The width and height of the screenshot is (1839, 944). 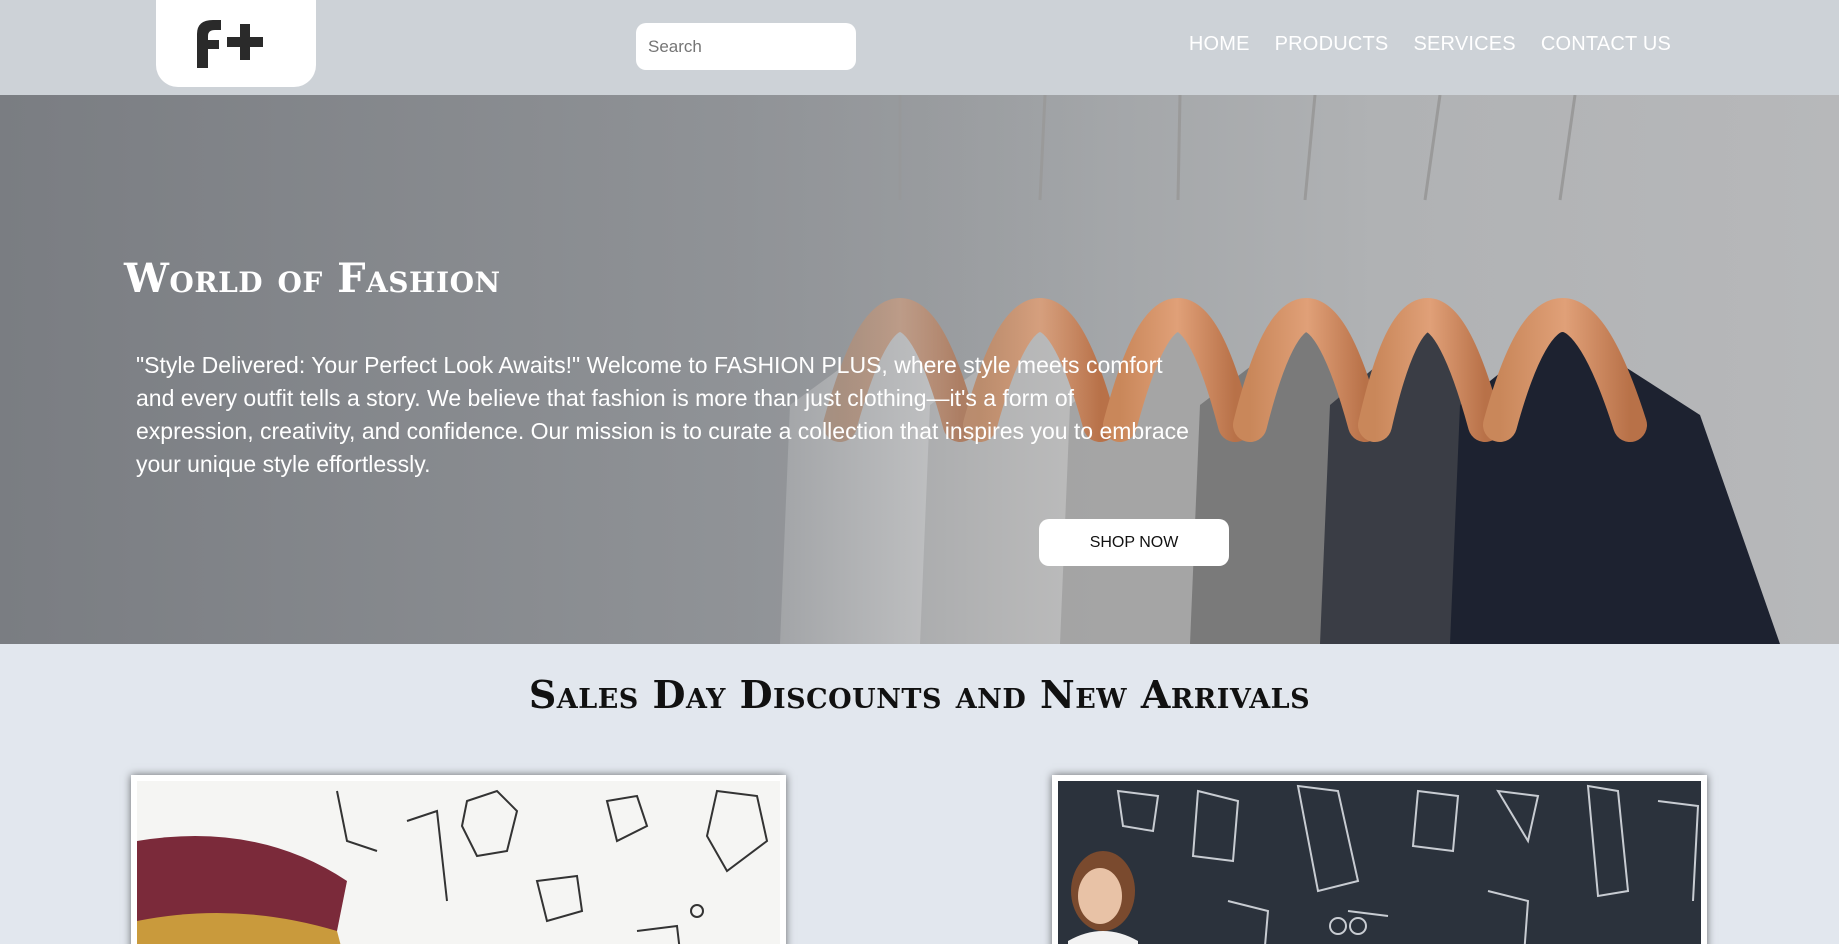 What do you see at coordinates (1134, 542) in the screenshot?
I see `shop-now-button: SHOP NOW` at bounding box center [1134, 542].